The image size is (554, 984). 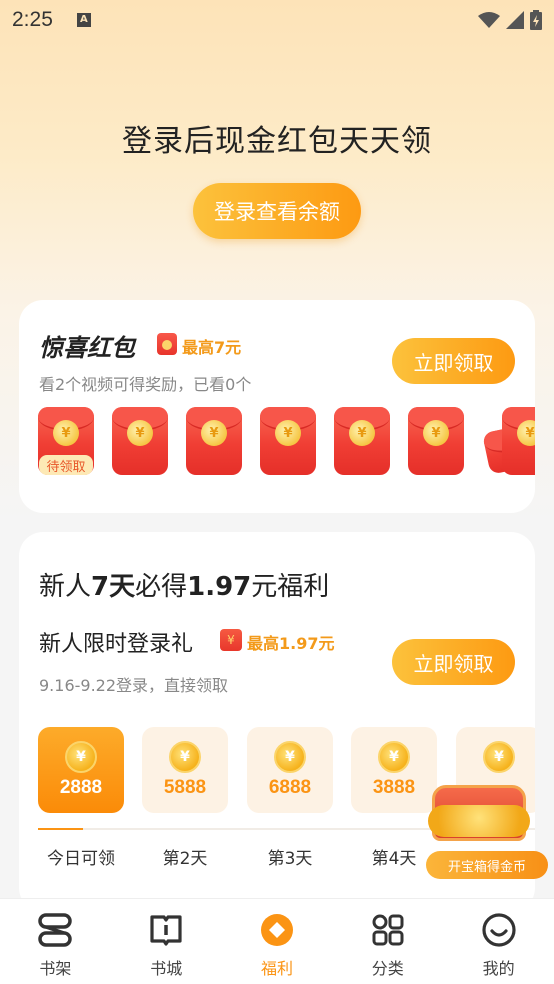 I want to click on category-grid-icon, so click(x=388, y=930).